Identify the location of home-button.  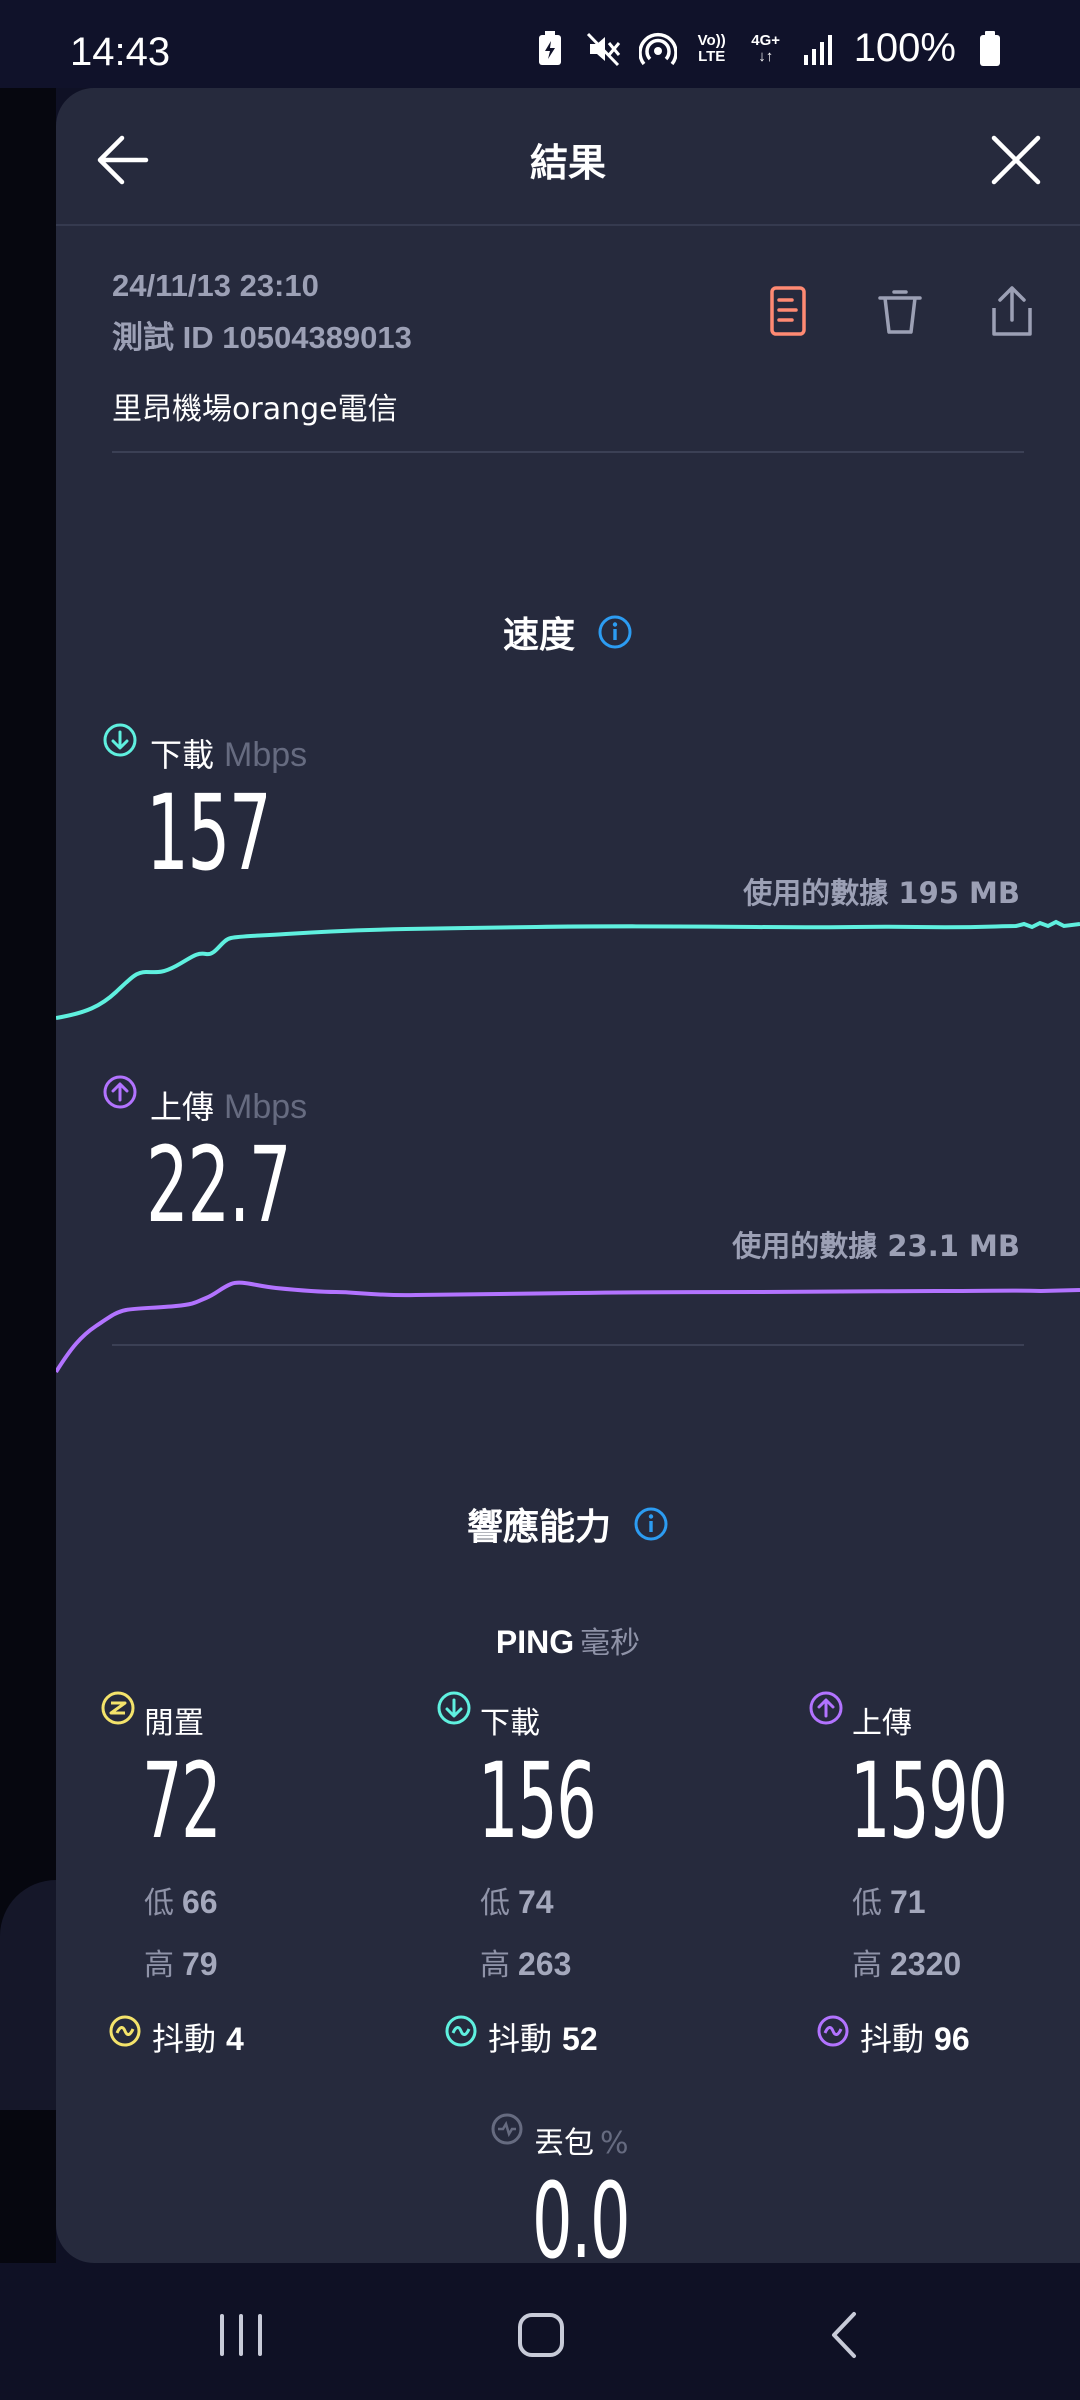
(541, 2335).